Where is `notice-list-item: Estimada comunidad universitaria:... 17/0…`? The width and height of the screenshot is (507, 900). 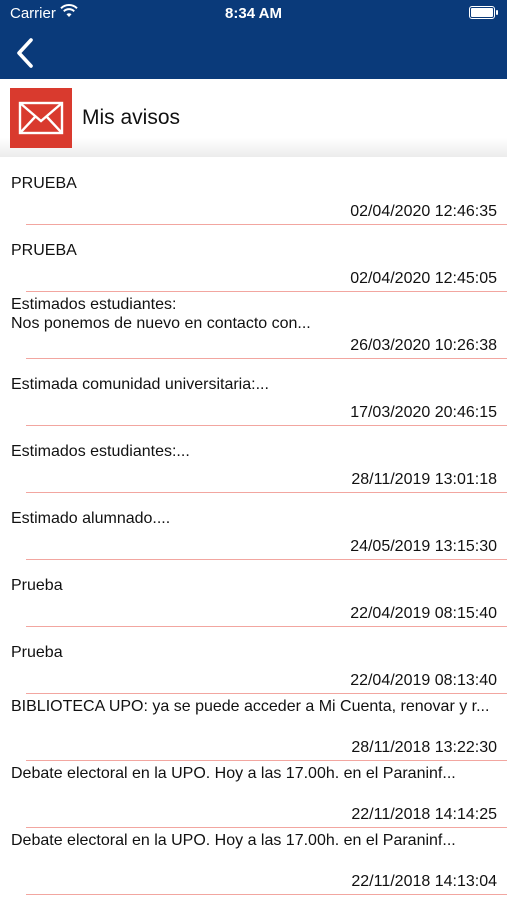
notice-list-item: Estimada comunidad universitaria:... 17/0… is located at coordinates (253, 392).